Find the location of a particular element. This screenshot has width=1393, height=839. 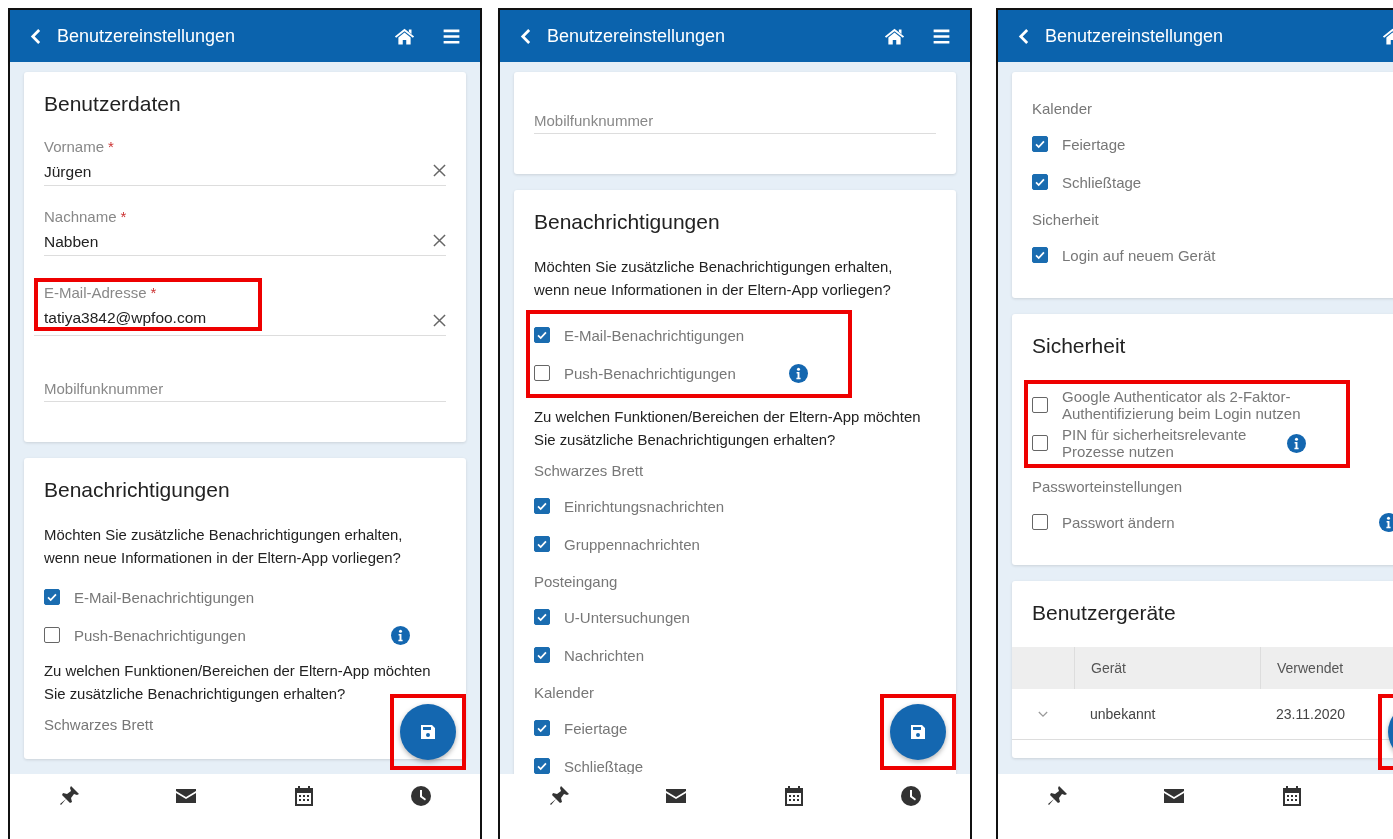

card-heading: Benutzergeräte is located at coordinates (1104, 613).